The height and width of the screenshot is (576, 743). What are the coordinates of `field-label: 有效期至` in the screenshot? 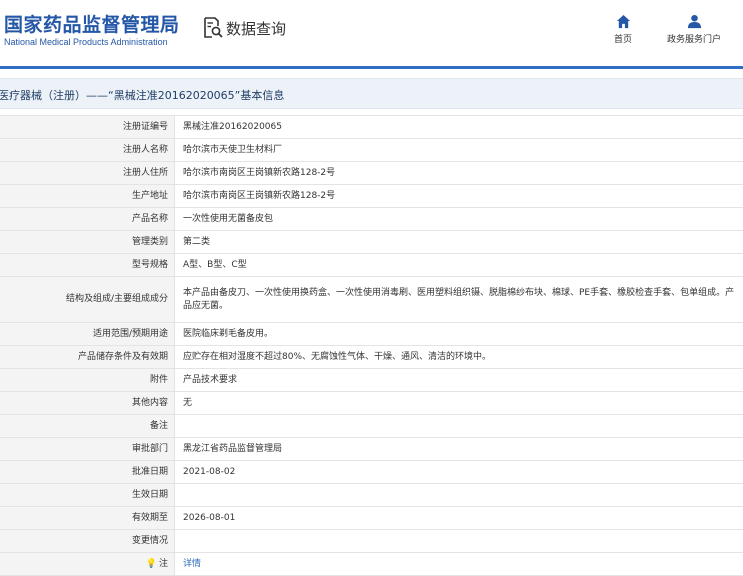 It's located at (87, 518).